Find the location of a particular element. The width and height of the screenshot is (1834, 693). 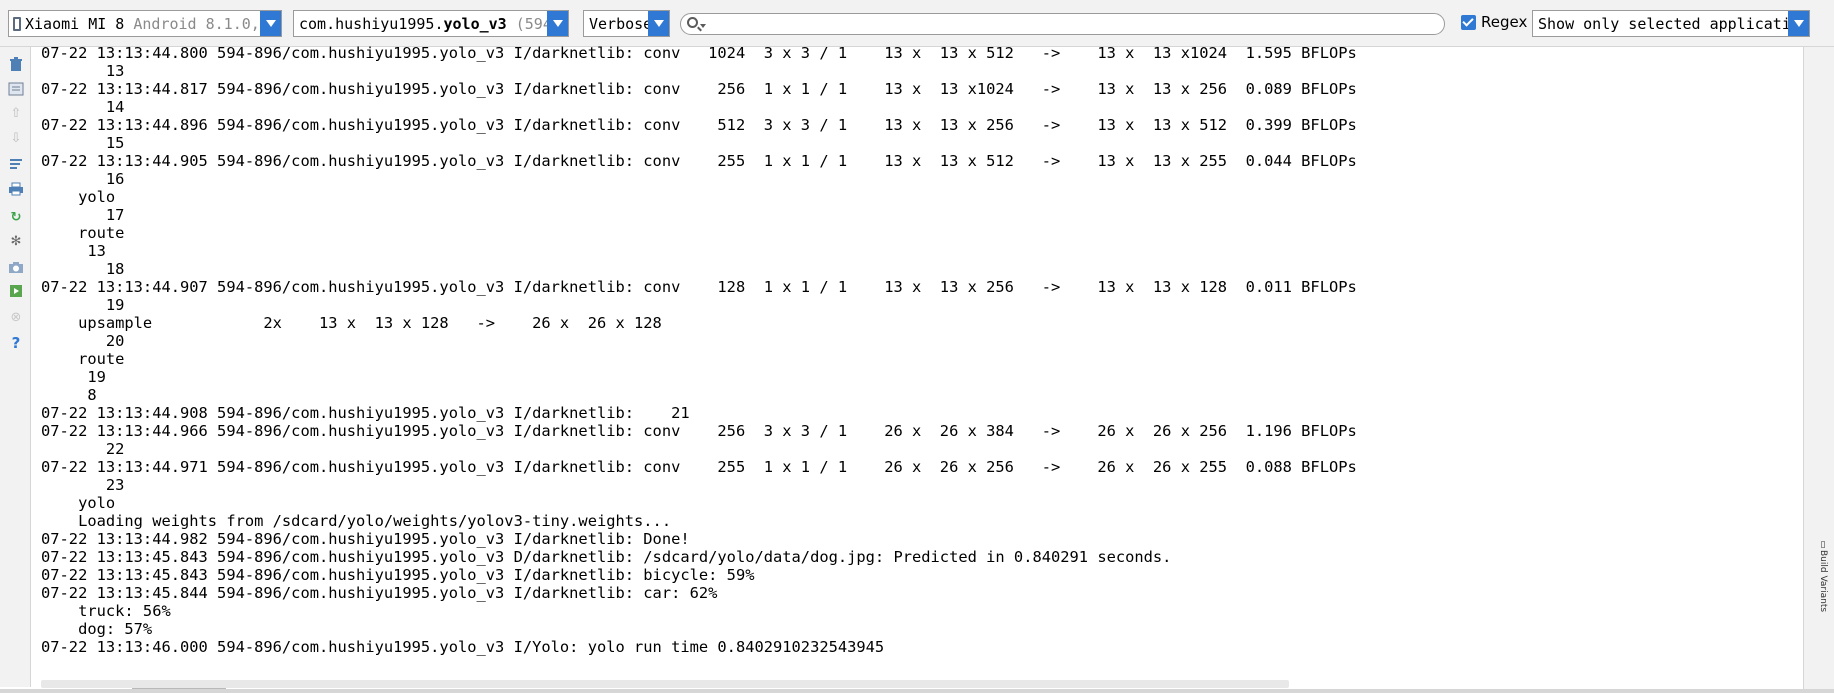

filter-dropdown: Show only selected application is located at coordinates (1671, 23).